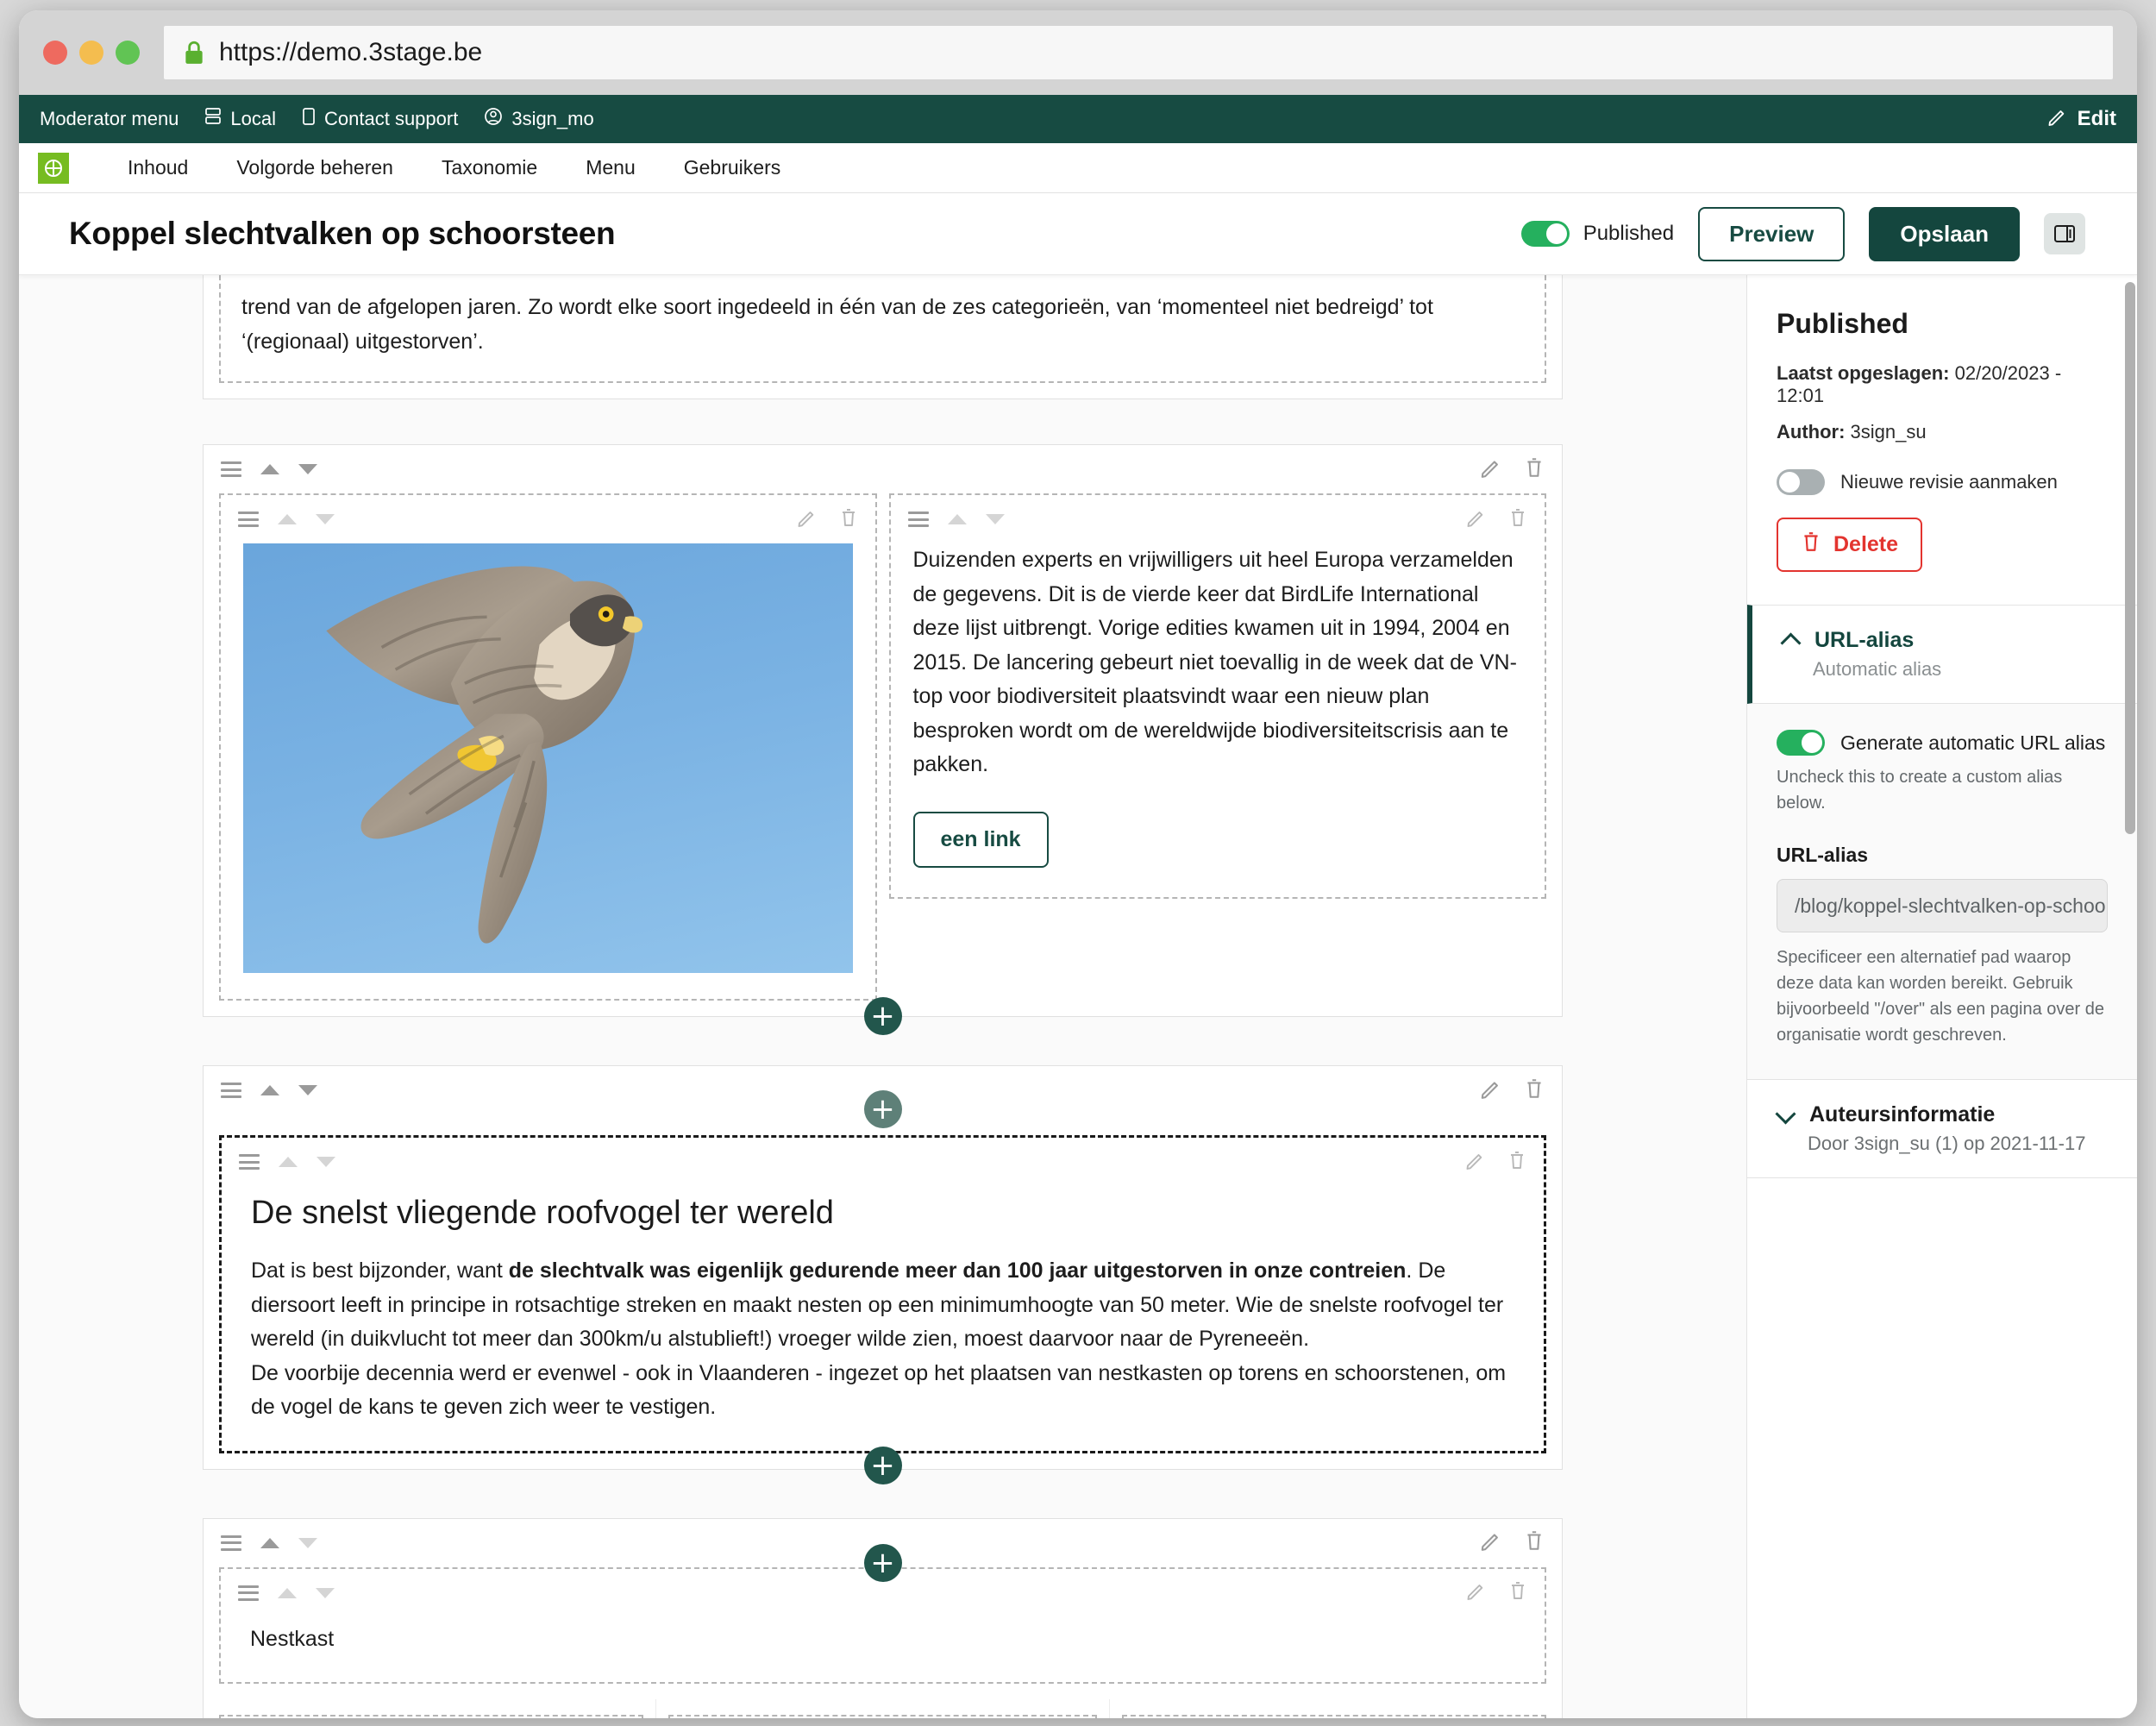  I want to click on chevron-up-icon, so click(1791, 642).